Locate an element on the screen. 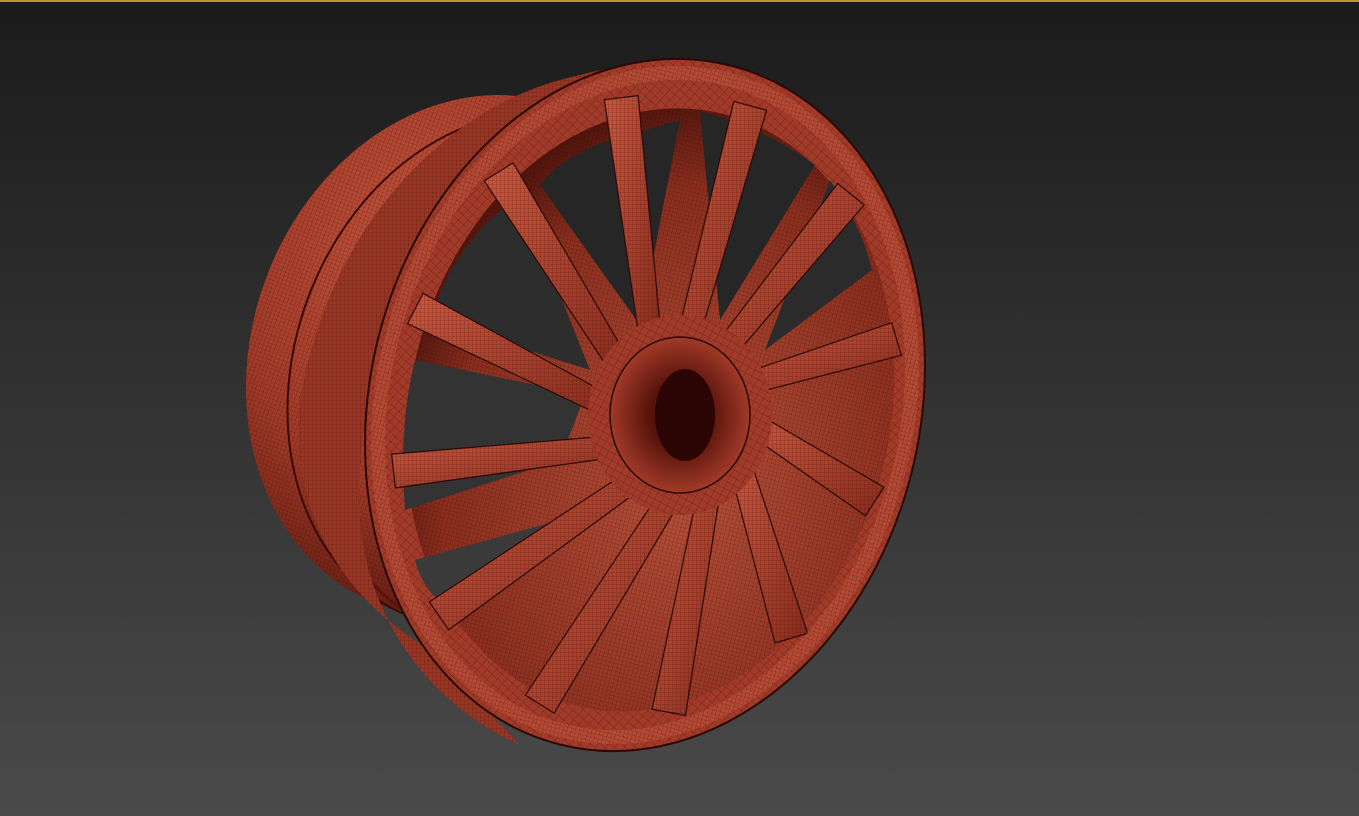 The width and height of the screenshot is (1359, 816). center-bore is located at coordinates (685, 415).